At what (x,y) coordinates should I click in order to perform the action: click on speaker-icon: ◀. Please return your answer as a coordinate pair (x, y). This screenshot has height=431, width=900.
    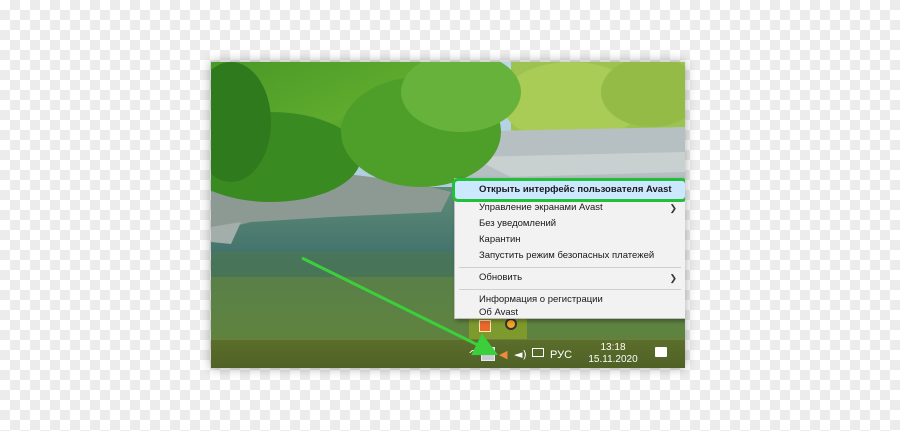
    Looking at the image, I should click on (503, 355).